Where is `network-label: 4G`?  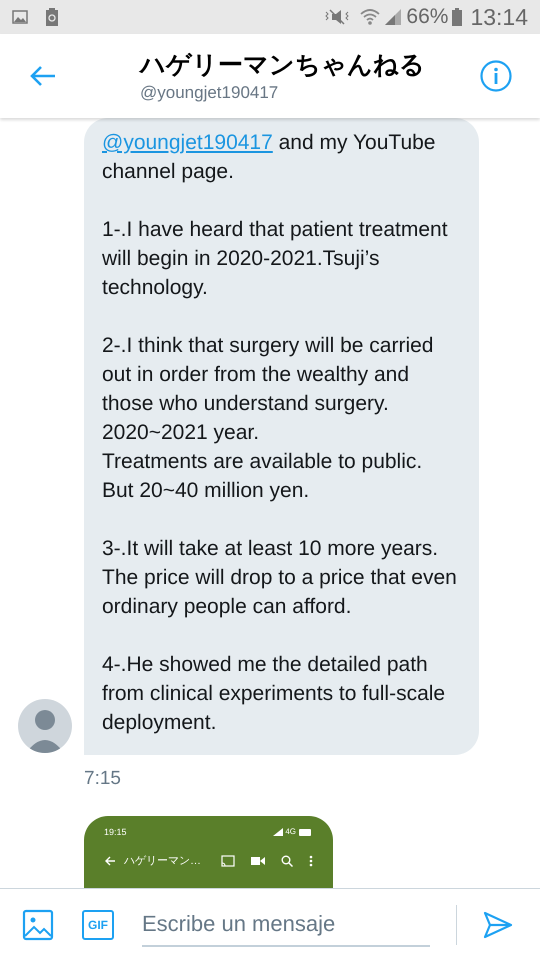
network-label: 4G is located at coordinates (290, 832).